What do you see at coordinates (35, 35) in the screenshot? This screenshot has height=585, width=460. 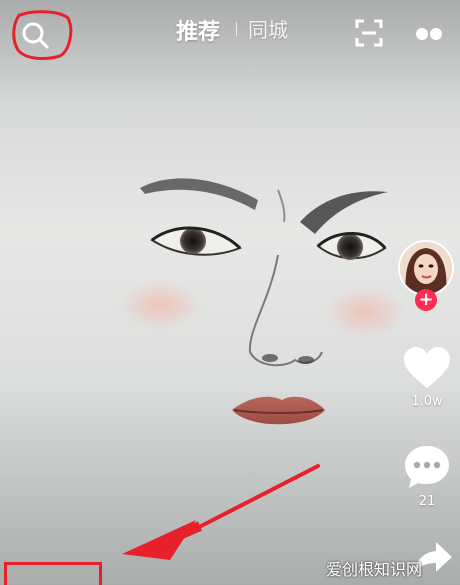 I see `search-icon` at bounding box center [35, 35].